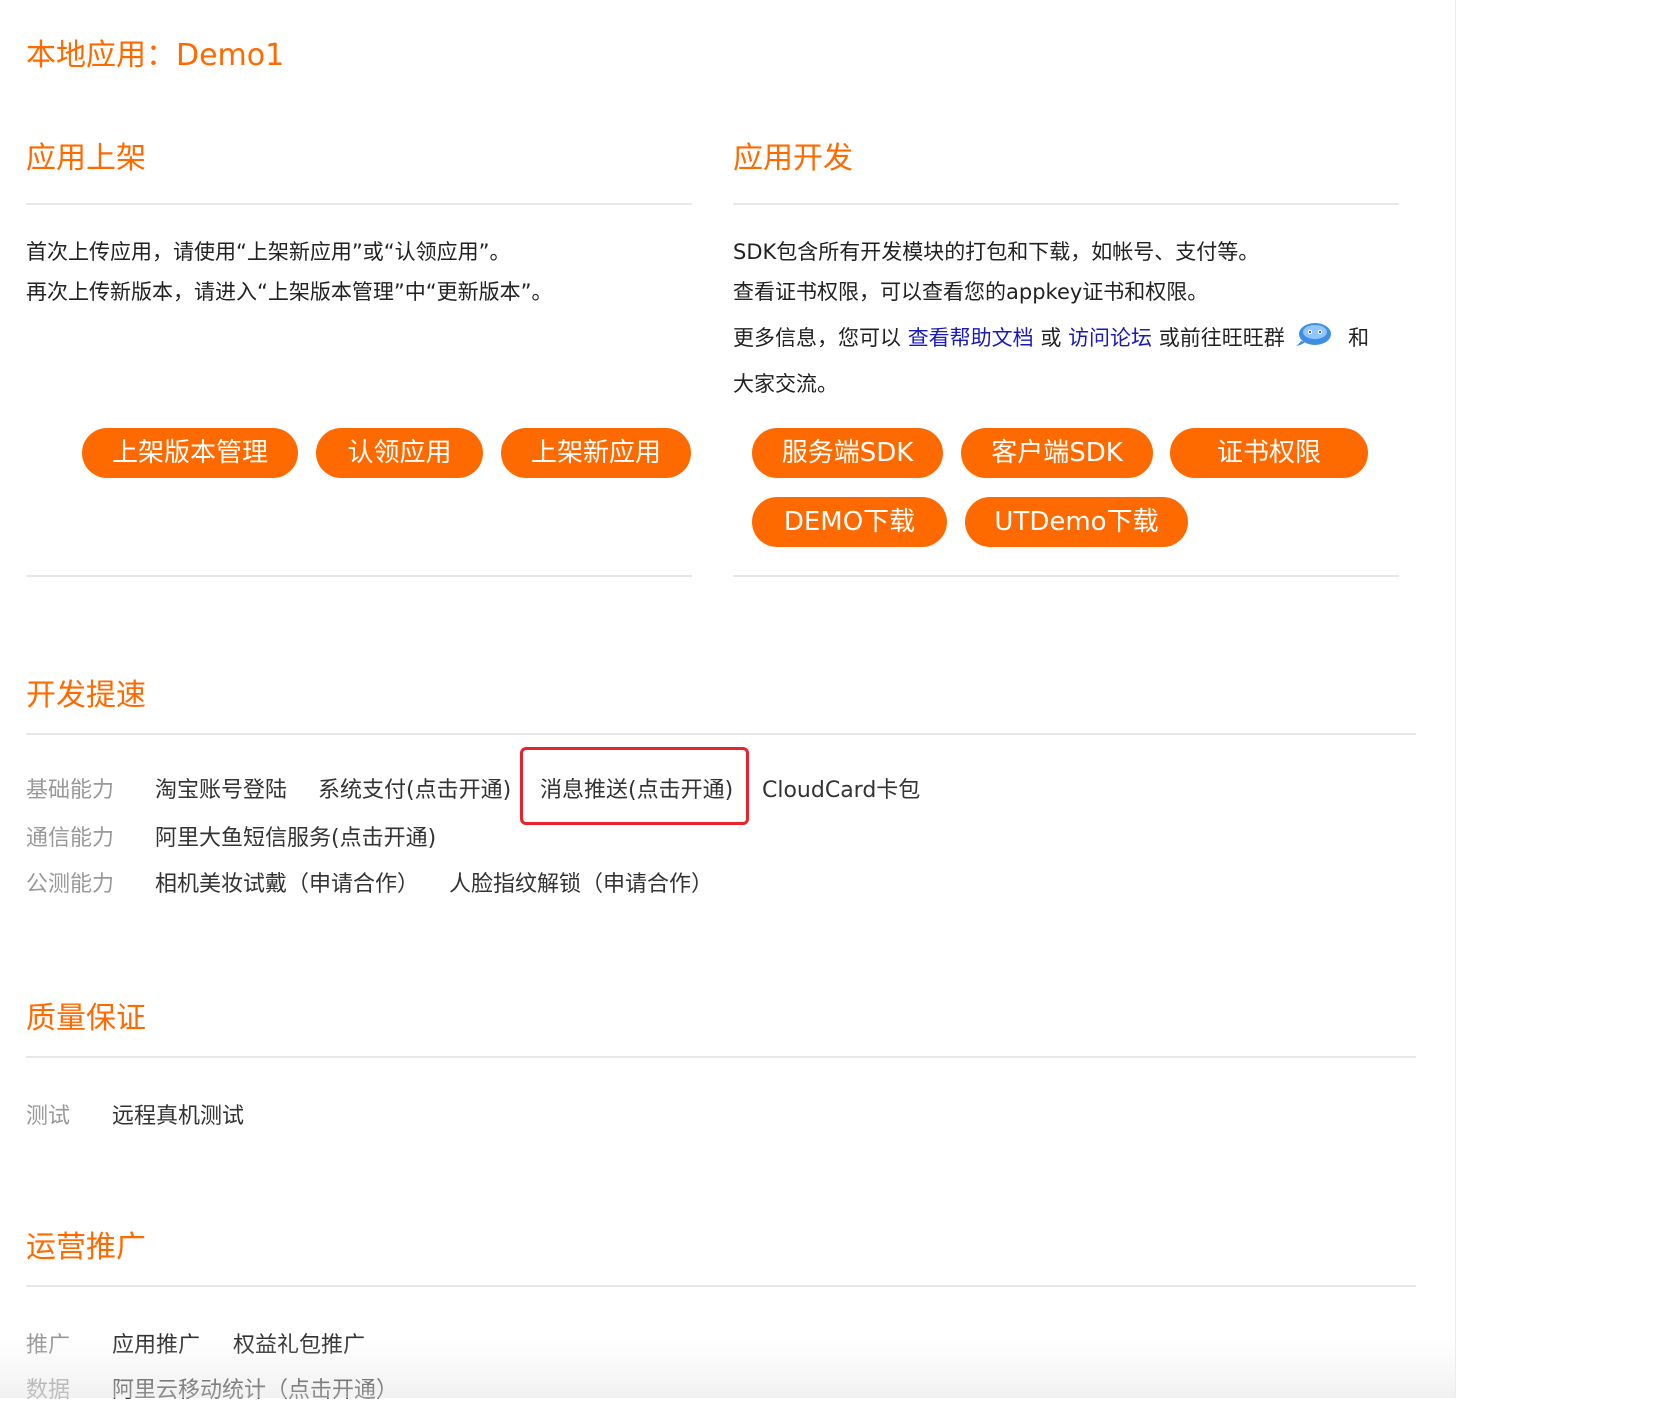 This screenshot has height=1404, width=1678. What do you see at coordinates (86, 1018) in the screenshot?
I see `quality-section-title: 质量保证` at bounding box center [86, 1018].